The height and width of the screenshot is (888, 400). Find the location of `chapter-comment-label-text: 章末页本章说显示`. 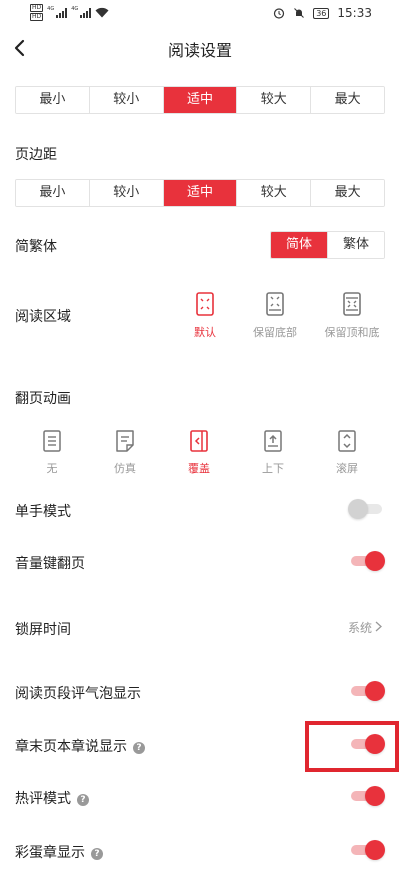

chapter-comment-label-text: 章末页本章说显示 is located at coordinates (71, 747).